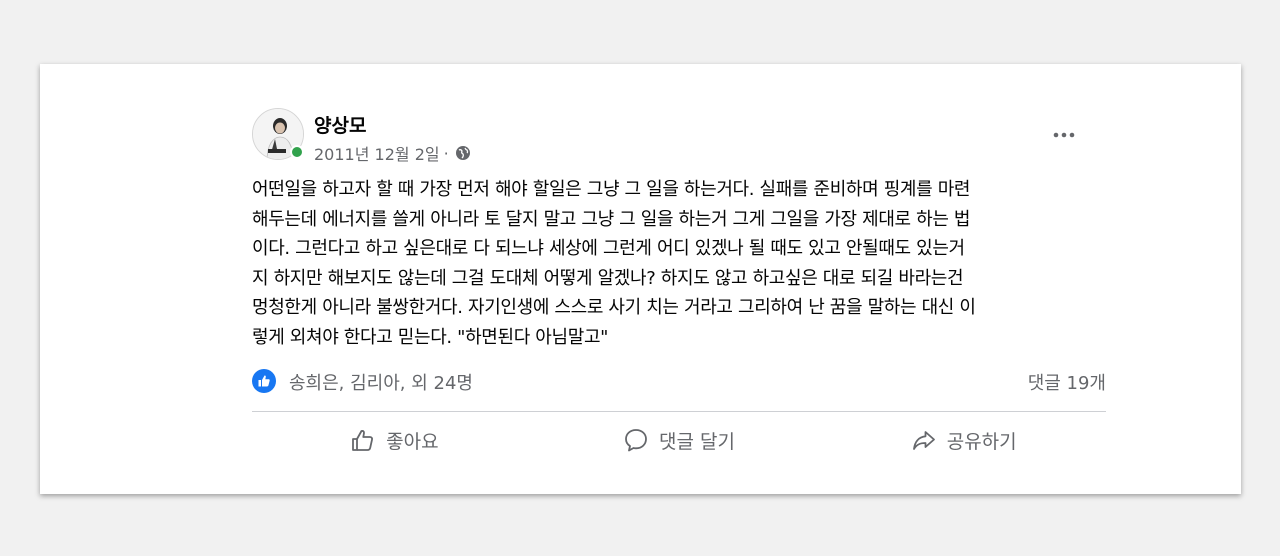  I want to click on stats-divider, so click(679, 411).